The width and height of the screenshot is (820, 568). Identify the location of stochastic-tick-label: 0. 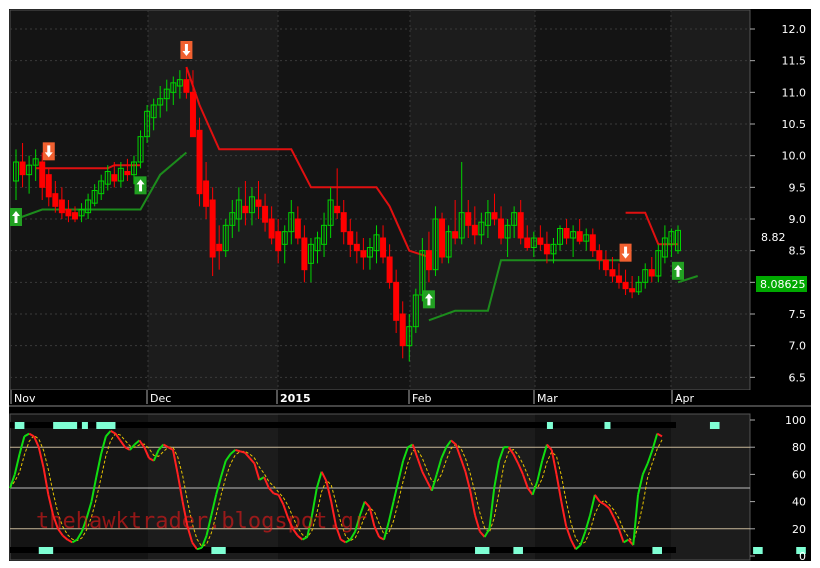
(802, 556).